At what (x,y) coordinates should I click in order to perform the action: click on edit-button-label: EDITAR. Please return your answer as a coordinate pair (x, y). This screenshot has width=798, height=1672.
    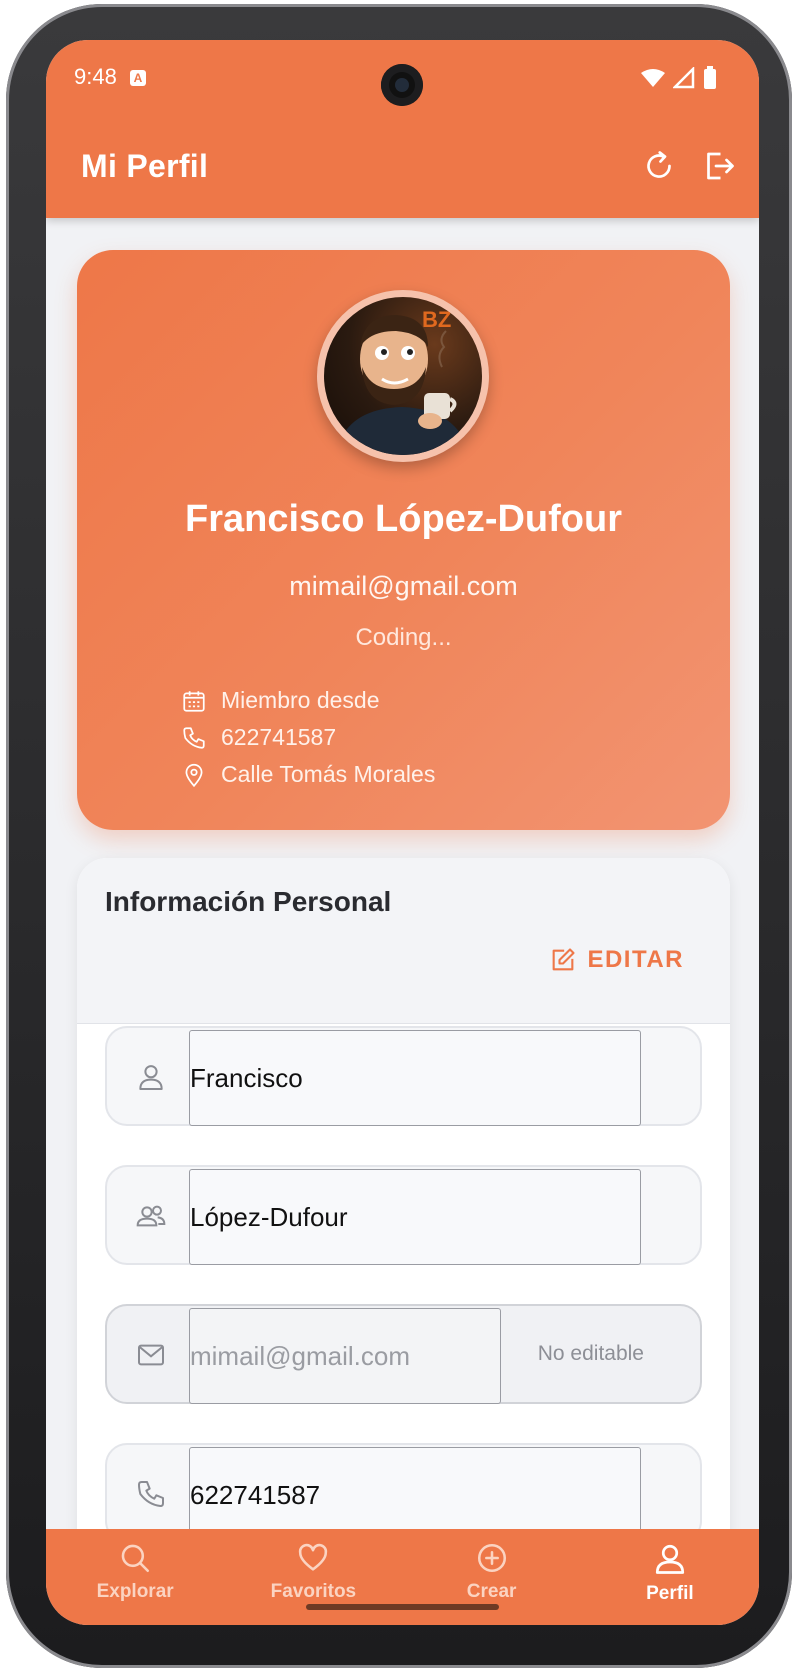
    Looking at the image, I should click on (635, 959).